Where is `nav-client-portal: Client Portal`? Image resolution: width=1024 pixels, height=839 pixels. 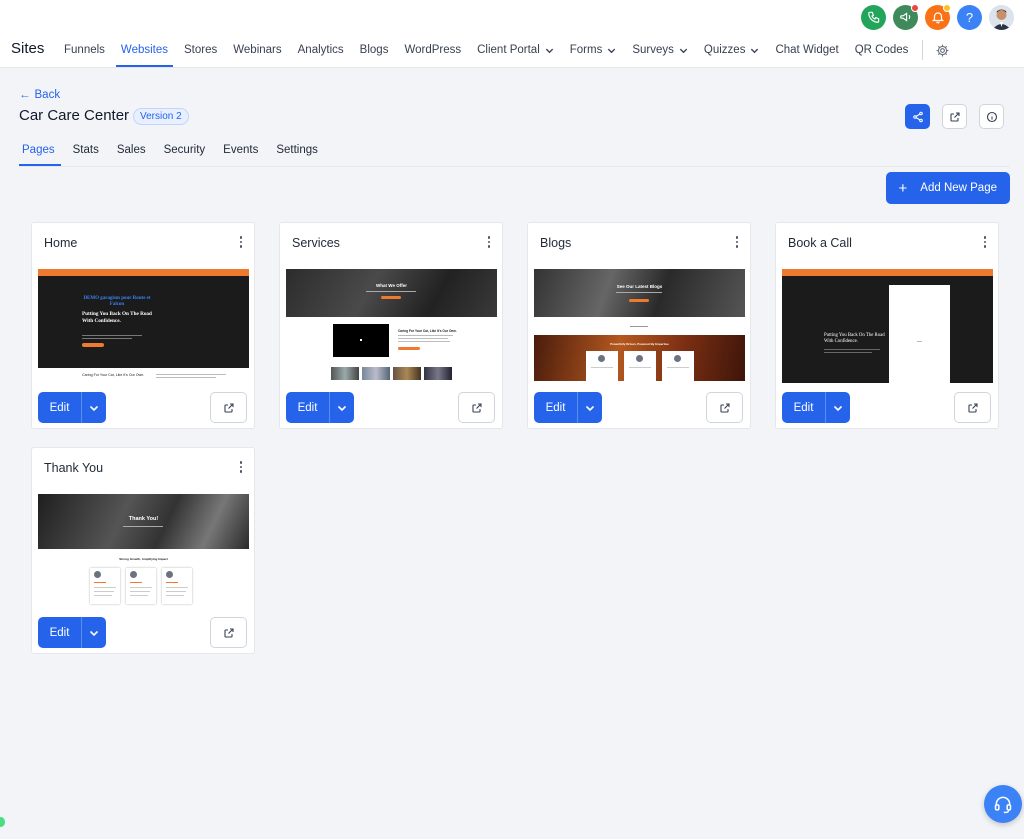 nav-client-portal: Client Portal is located at coordinates (515, 50).